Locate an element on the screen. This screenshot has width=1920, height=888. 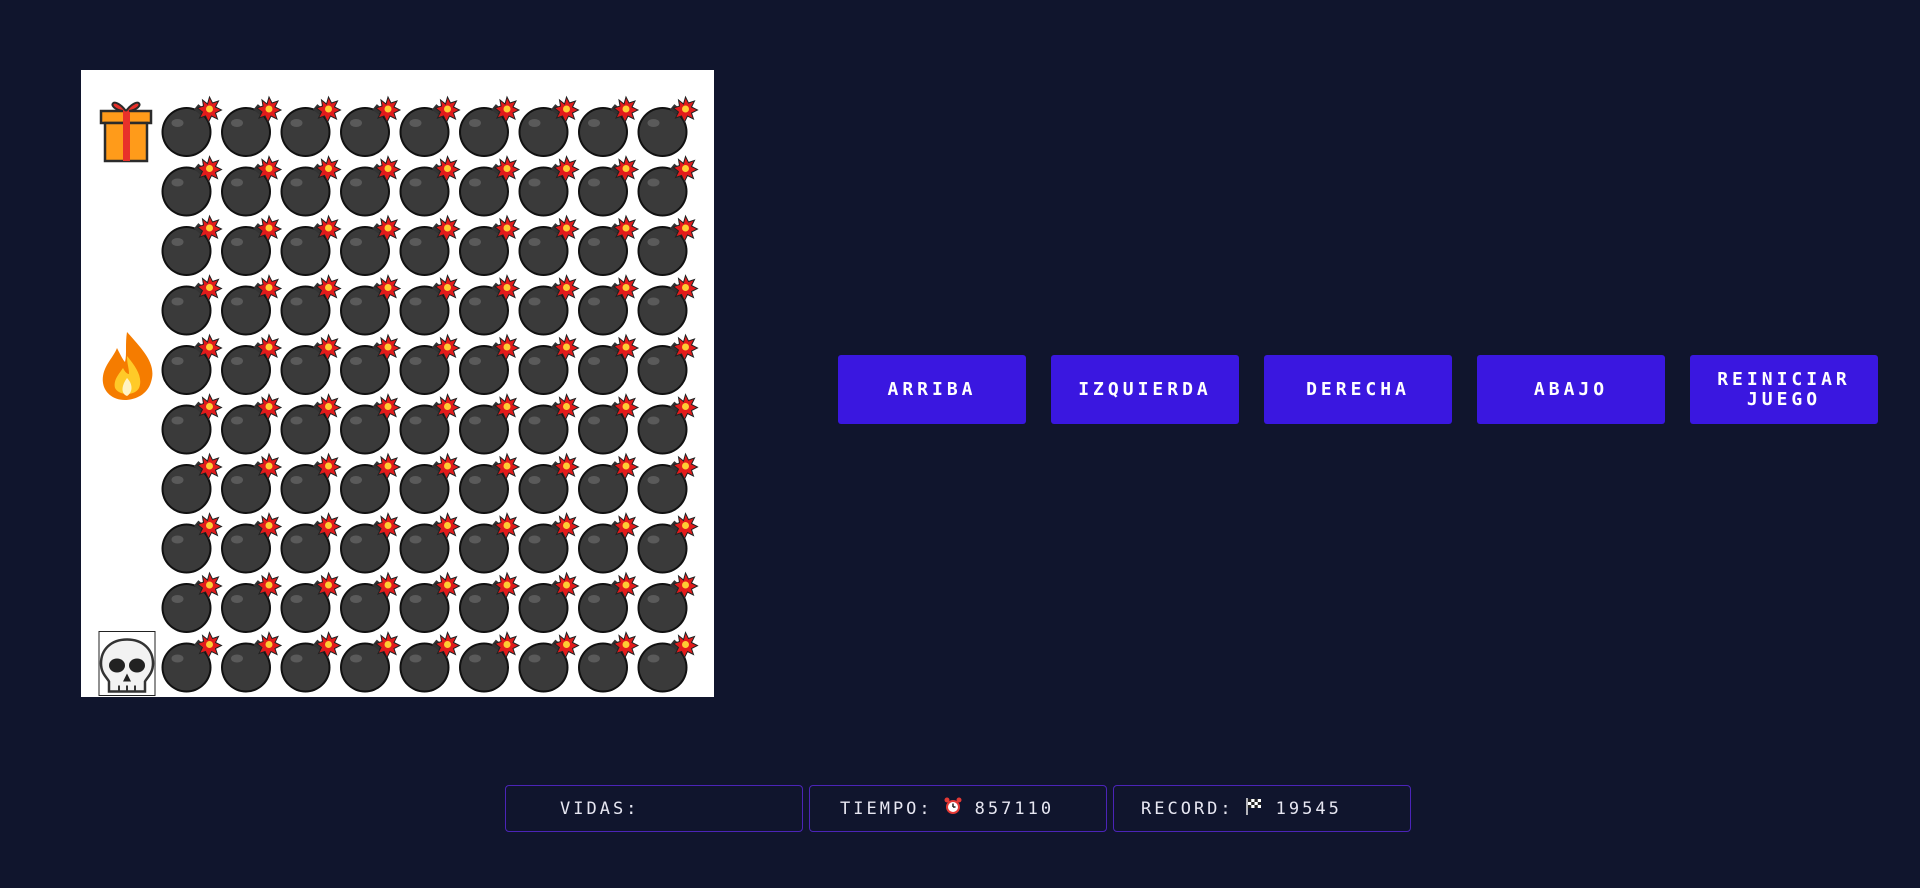
right-button: DERECHA is located at coordinates (1358, 389).